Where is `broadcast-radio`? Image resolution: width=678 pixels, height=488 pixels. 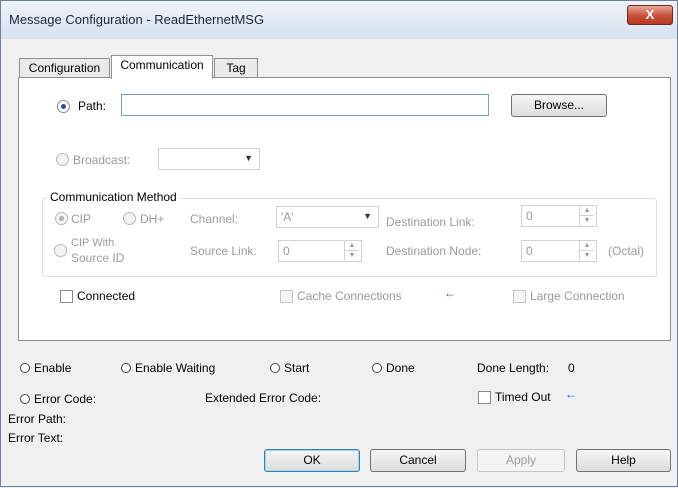 broadcast-radio is located at coordinates (62, 159).